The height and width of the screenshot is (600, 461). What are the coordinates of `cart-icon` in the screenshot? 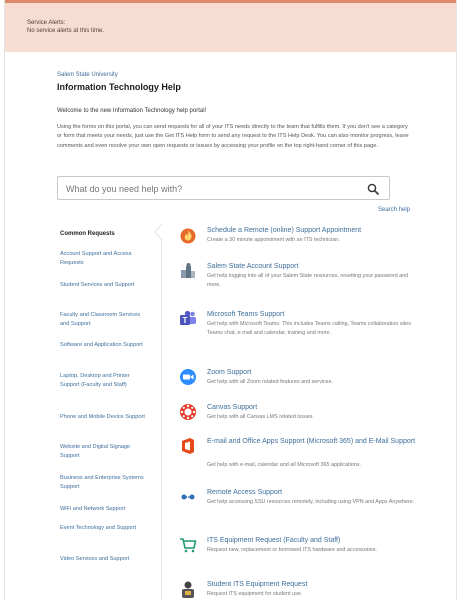 It's located at (188, 545).